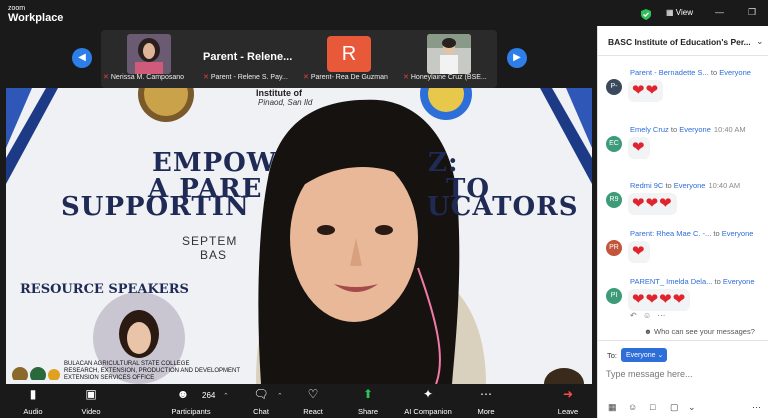 This screenshot has height=418, width=768. What do you see at coordinates (652, 407) in the screenshot?
I see `file-icon: □` at bounding box center [652, 407].